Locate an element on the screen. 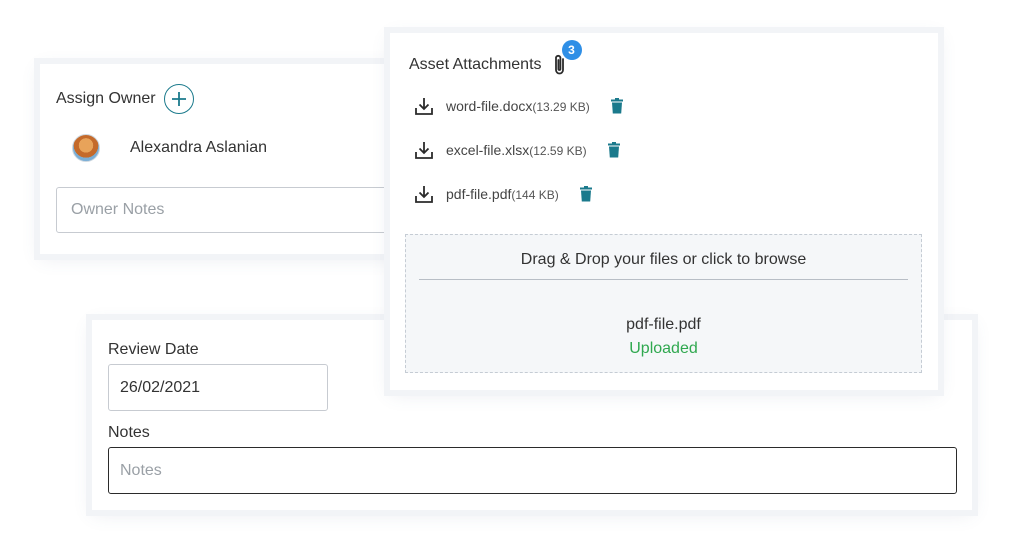  file-name: word-file.docx(13.29 KB) is located at coordinates (518, 106).